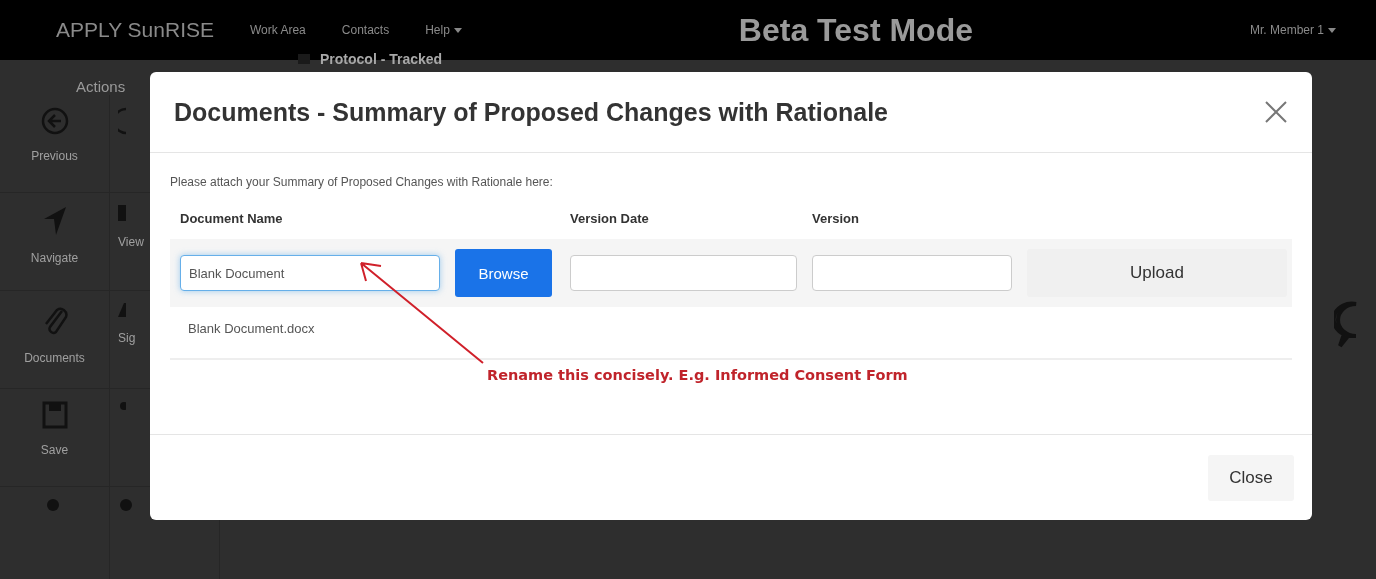 This screenshot has height=579, width=1376. I want to click on action-label: Previous, so click(54, 156).